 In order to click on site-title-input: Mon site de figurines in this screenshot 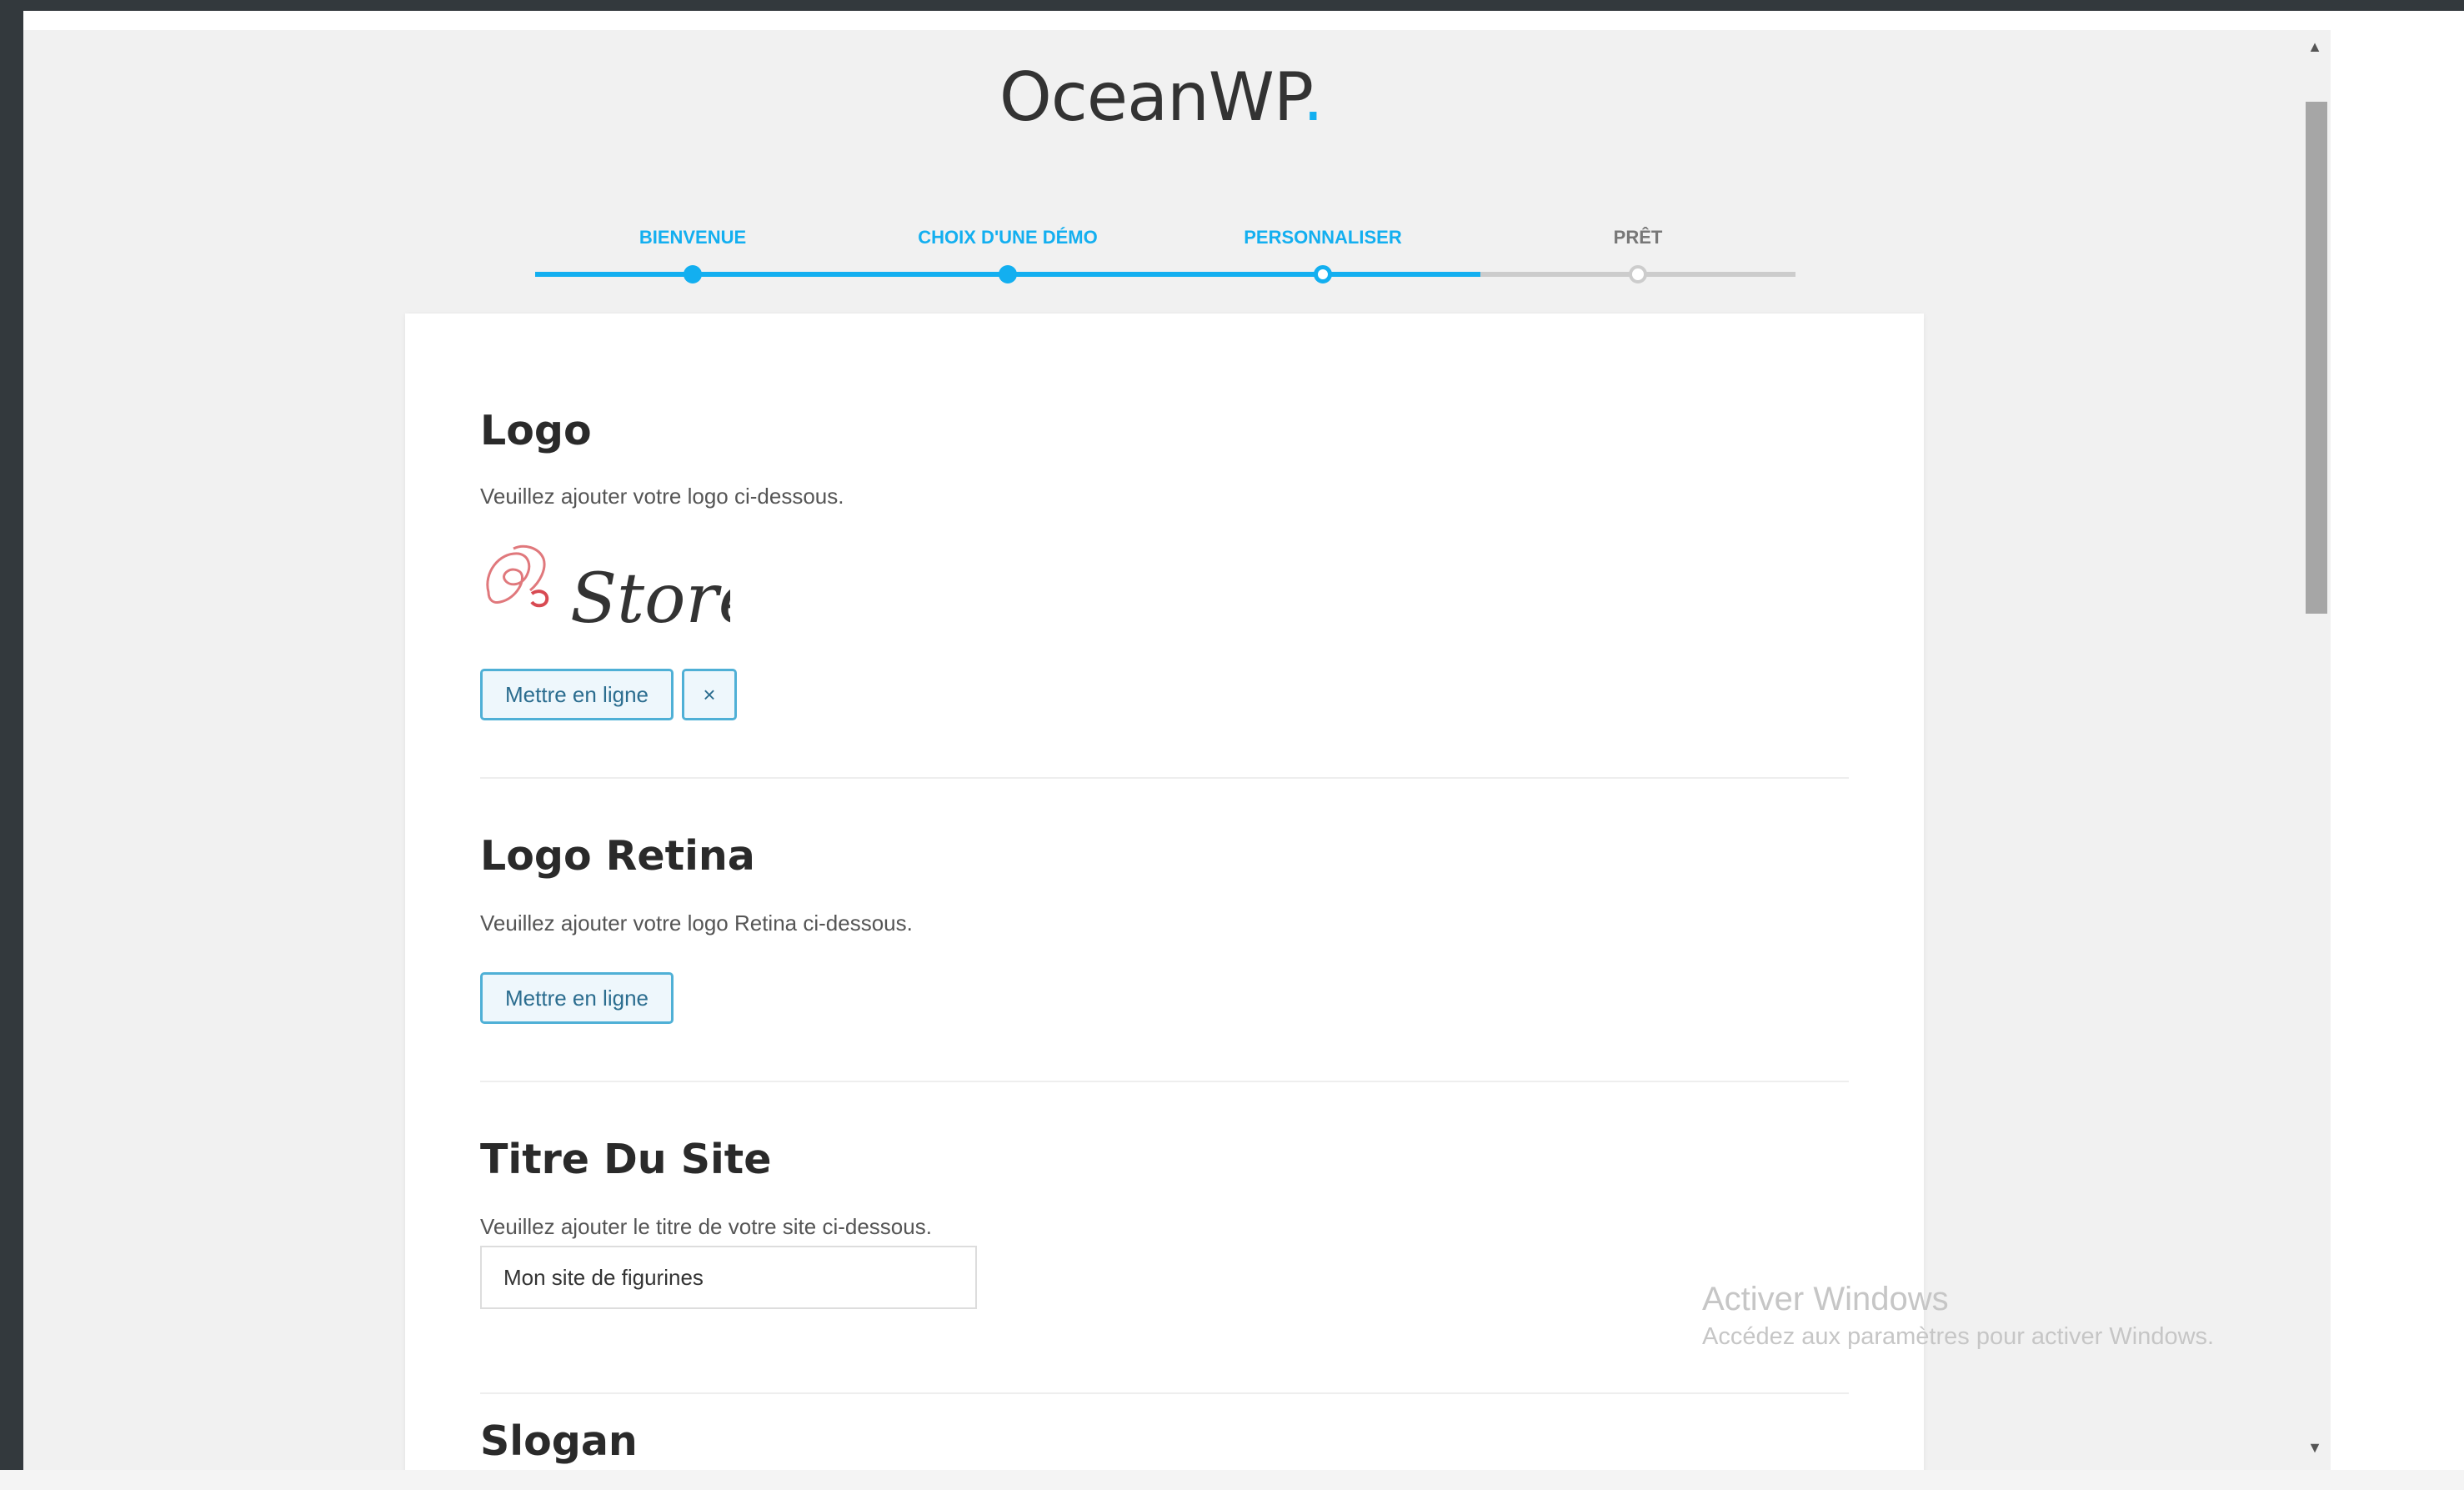, I will do `click(729, 1277)`.